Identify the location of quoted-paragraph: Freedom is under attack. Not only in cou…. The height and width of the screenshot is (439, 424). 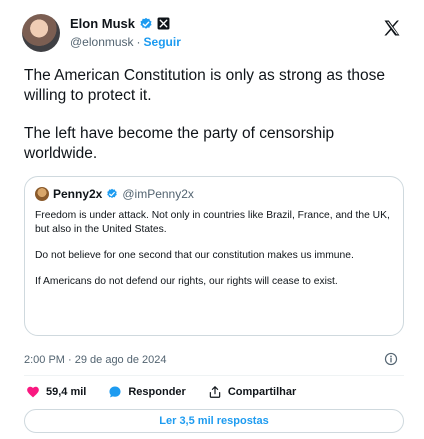
(212, 222).